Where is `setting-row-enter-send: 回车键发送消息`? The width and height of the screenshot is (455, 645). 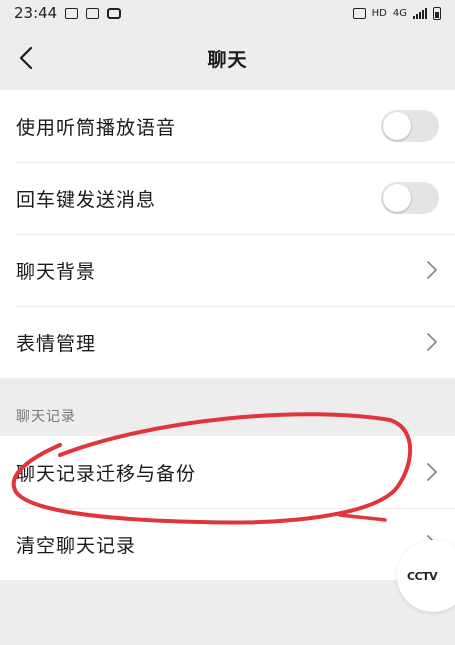 setting-row-enter-send: 回车键发送消息 is located at coordinates (227, 198).